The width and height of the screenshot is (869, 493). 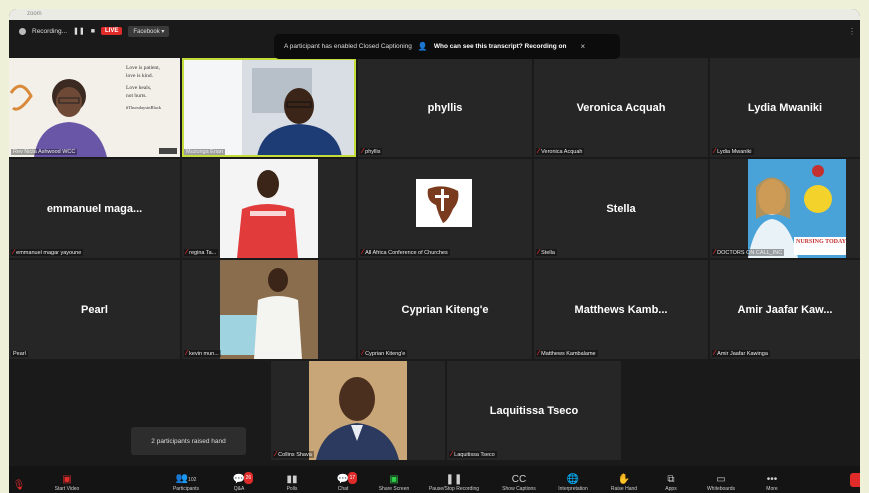 I want to click on whiteboard-icon: ▭, so click(x=721, y=479).